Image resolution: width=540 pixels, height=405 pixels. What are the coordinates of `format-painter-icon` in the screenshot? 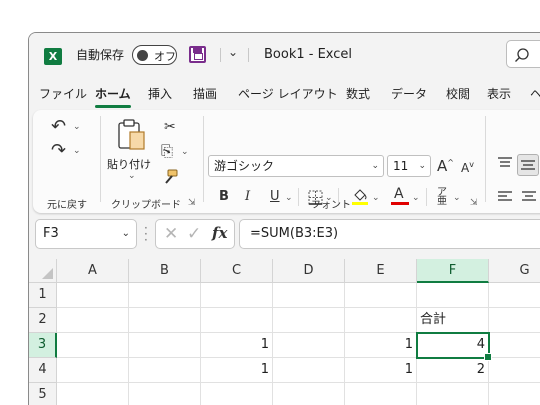 It's located at (170, 177).